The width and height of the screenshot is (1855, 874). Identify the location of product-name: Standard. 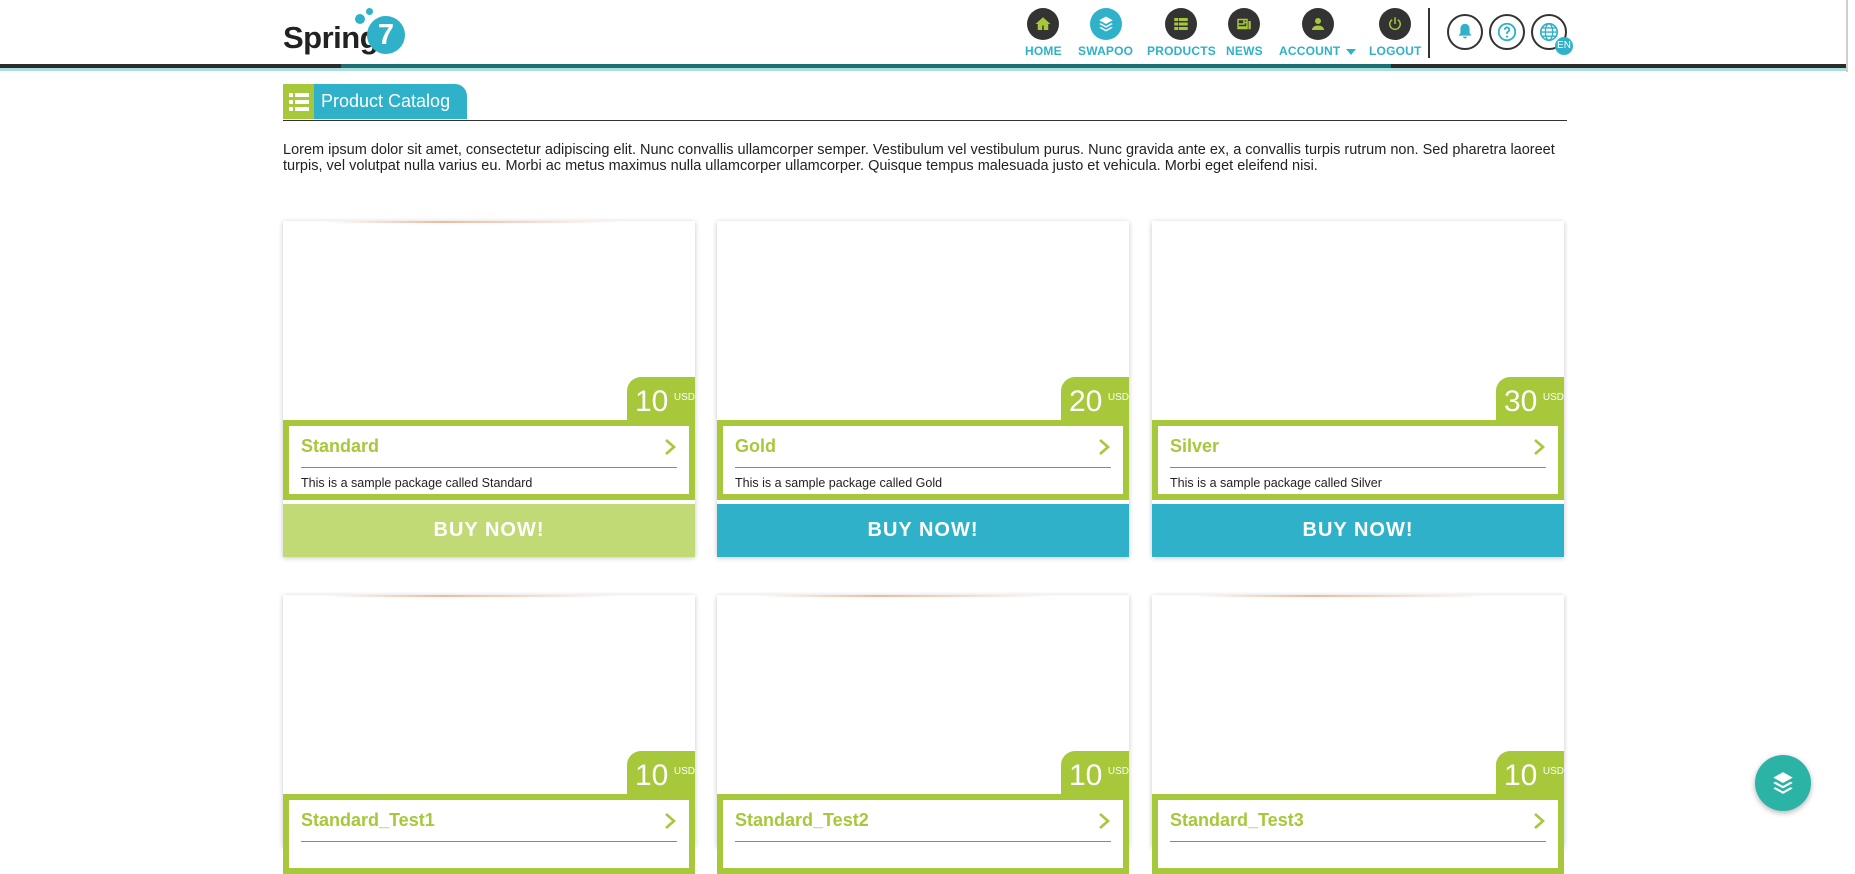
(340, 446).